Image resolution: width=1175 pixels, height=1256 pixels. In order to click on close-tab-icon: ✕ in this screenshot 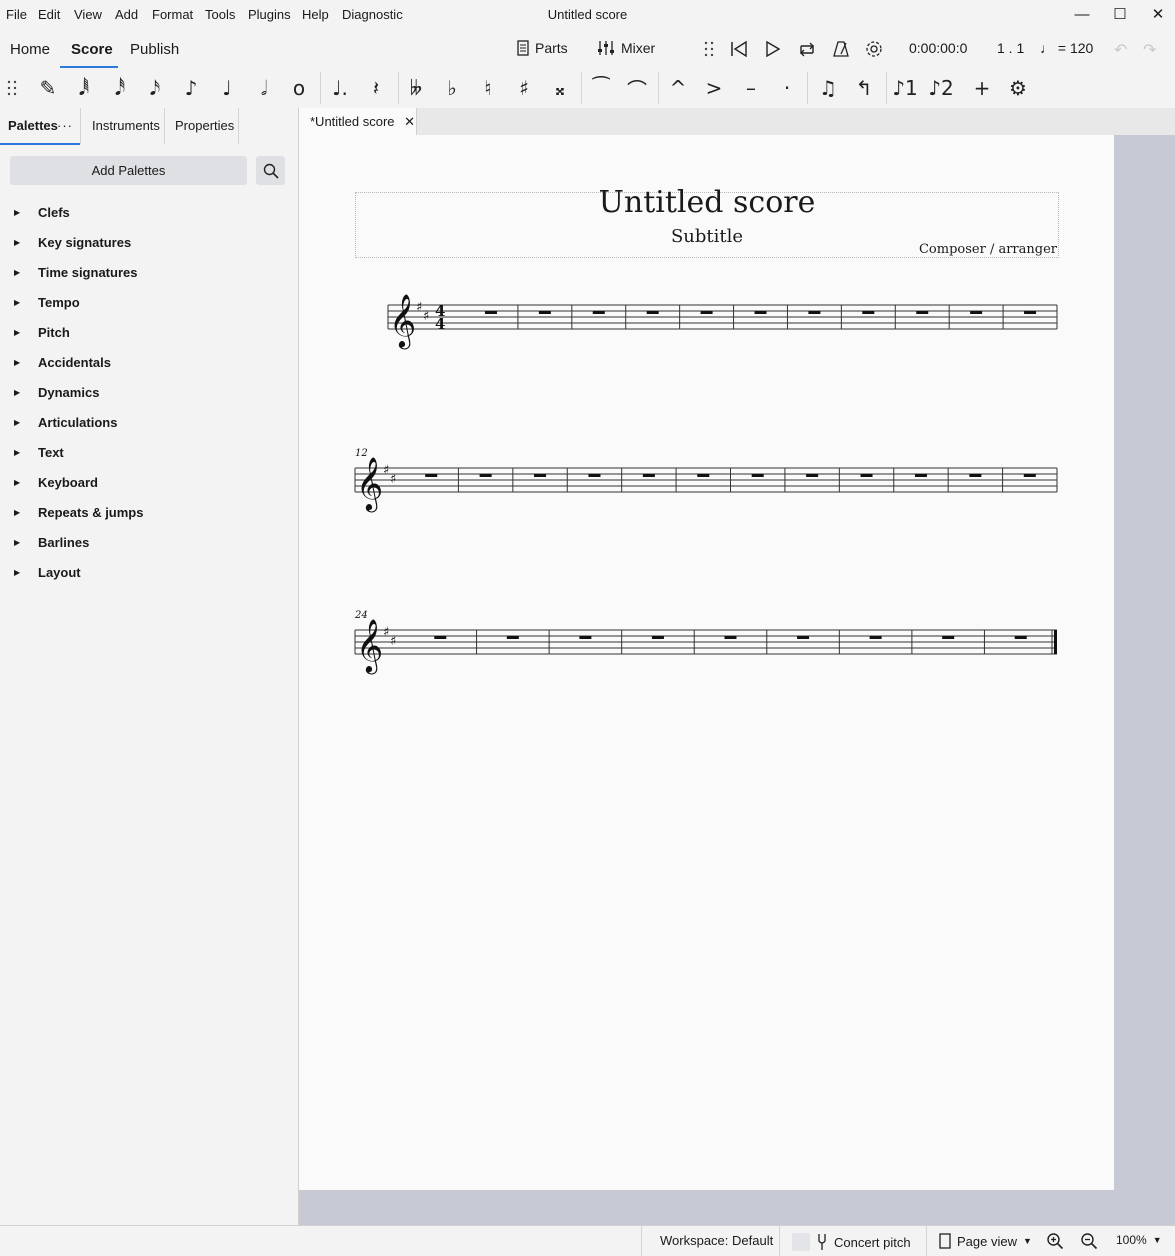, I will do `click(409, 121)`.